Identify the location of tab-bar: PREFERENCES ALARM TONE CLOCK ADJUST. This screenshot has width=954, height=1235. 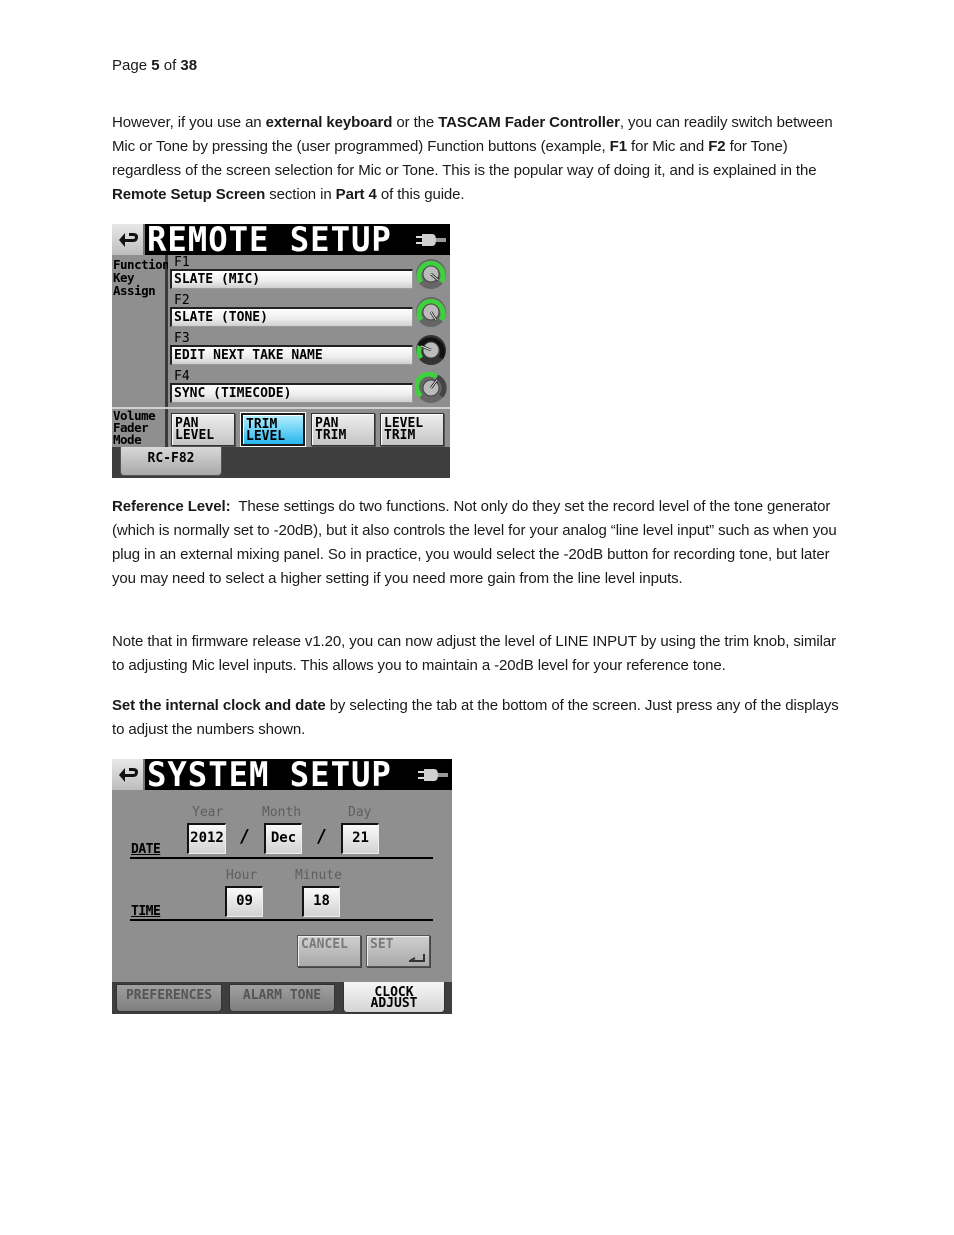
(282, 998).